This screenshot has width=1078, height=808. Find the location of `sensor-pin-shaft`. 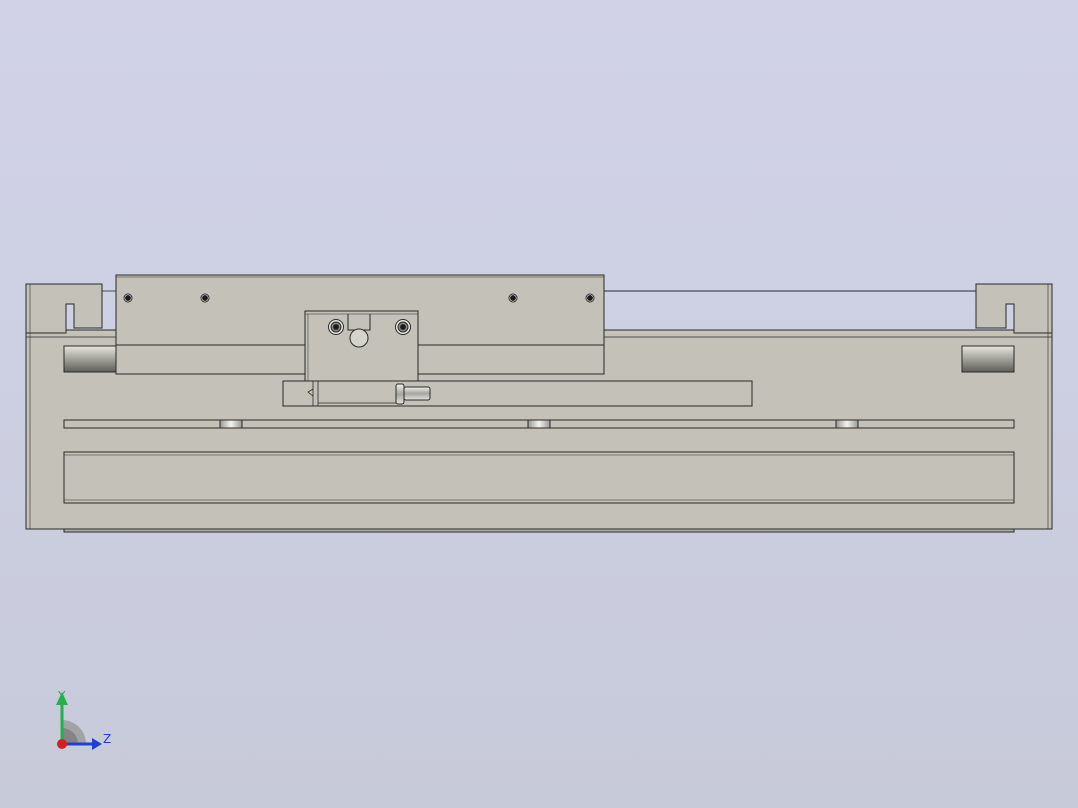

sensor-pin-shaft is located at coordinates (417, 393).